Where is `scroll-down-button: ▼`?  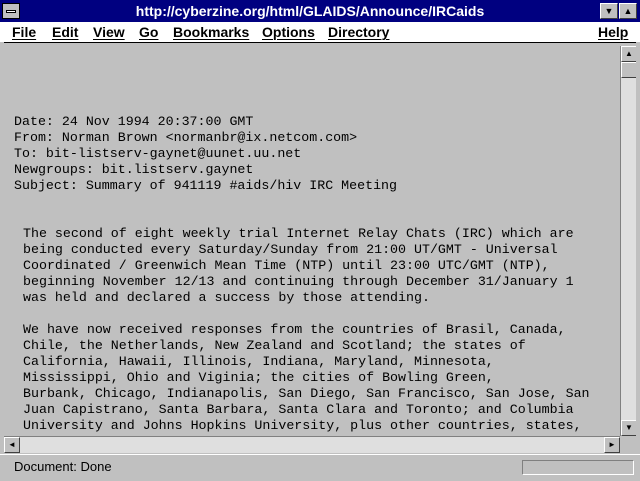 scroll-down-button: ▼ is located at coordinates (629, 428).